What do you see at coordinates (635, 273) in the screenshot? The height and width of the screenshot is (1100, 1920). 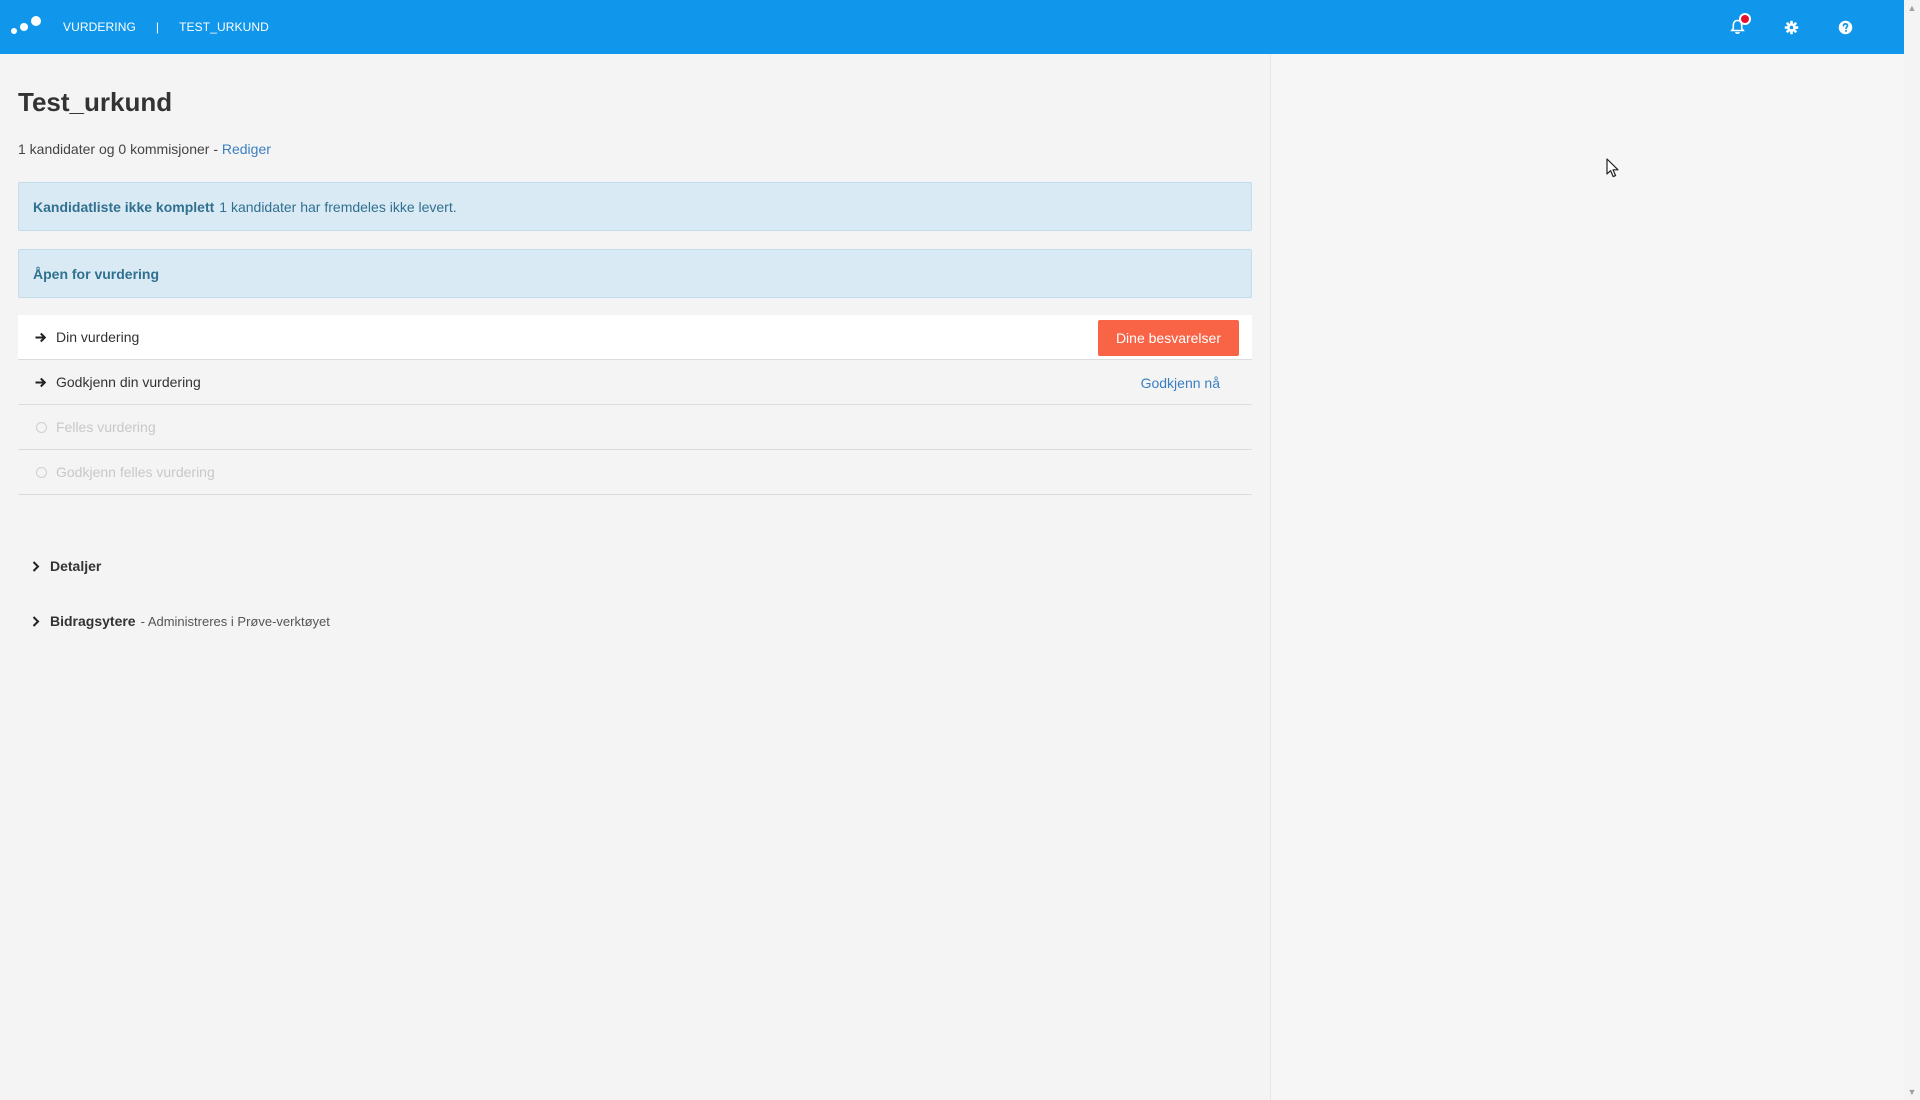 I see `status-alert: Åpen for vurdering` at bounding box center [635, 273].